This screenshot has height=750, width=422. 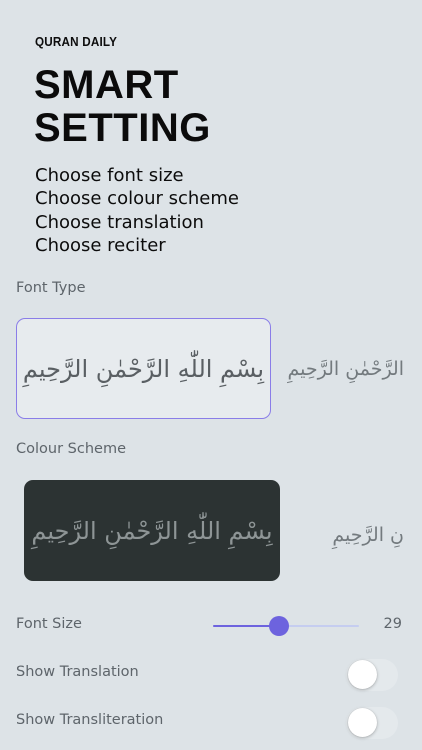 I want to click on colour-scheme-option-dark: بِسْمِ اللّٰهِ الرَّحْمٰنِ الرَّحِيمِ, so click(x=152, y=530).